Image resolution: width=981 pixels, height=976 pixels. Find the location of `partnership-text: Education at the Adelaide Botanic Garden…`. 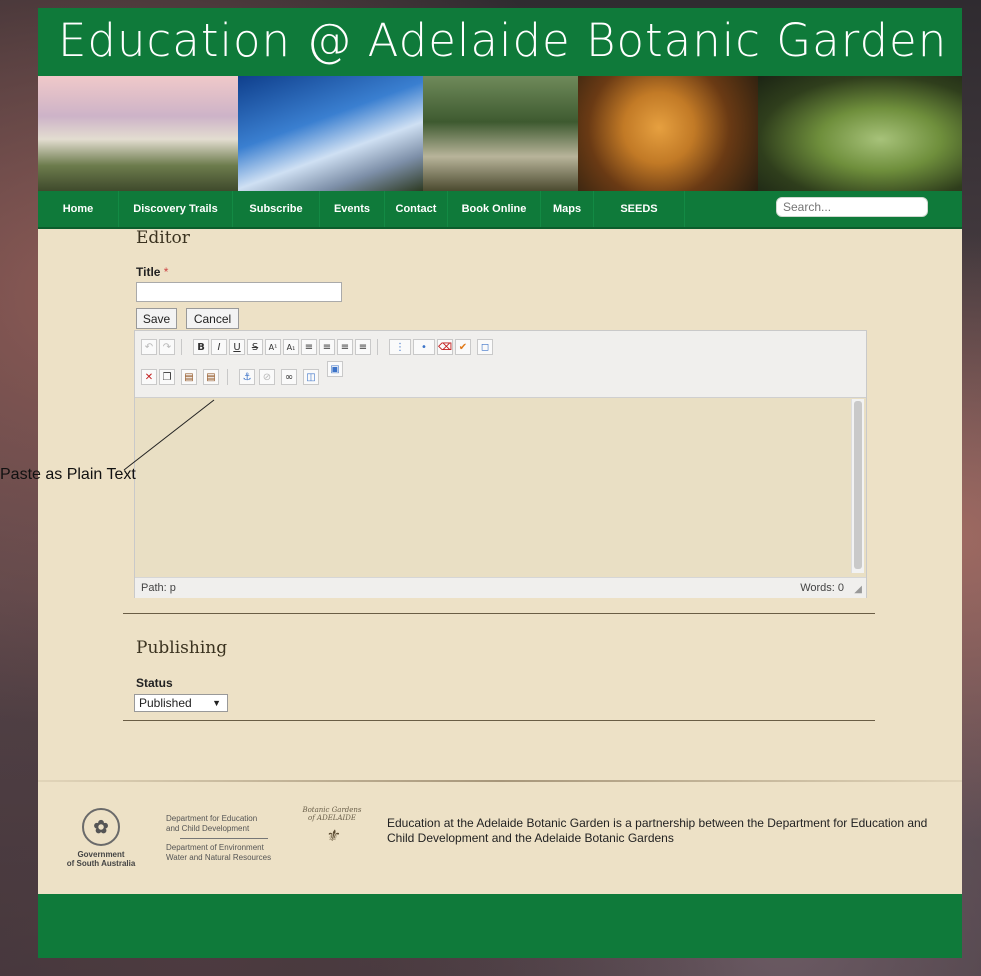

partnership-text: Education at the Adelaide Botanic Garden… is located at coordinates (657, 830).